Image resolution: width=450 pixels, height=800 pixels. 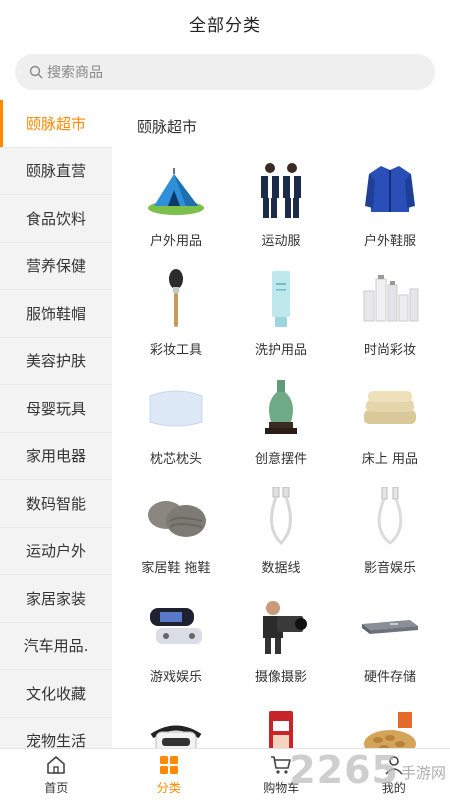 I want to click on sidebar-item-label: 数码智能, so click(x=55, y=503).